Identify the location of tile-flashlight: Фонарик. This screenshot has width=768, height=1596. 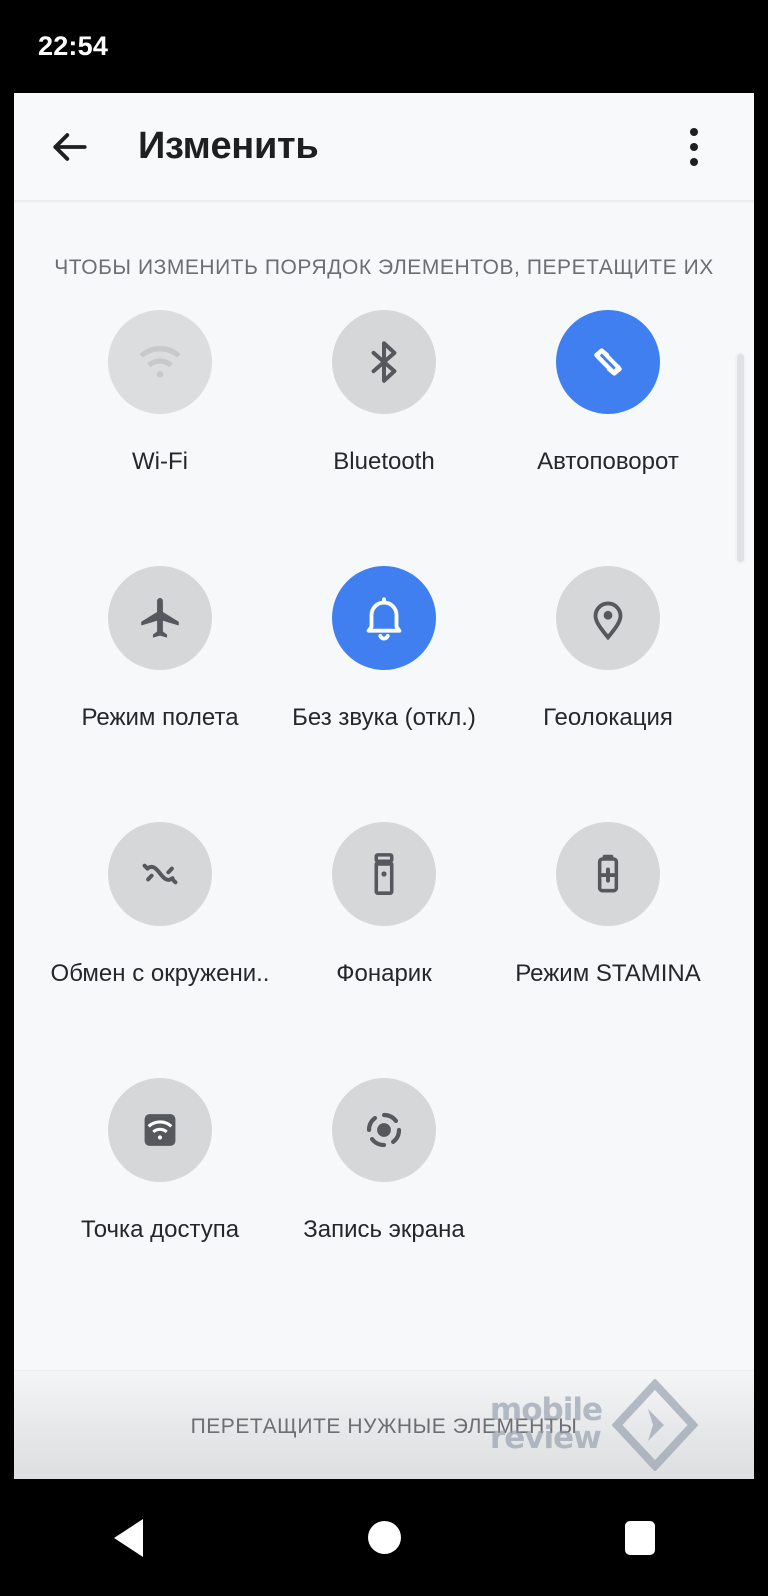
(384, 934).